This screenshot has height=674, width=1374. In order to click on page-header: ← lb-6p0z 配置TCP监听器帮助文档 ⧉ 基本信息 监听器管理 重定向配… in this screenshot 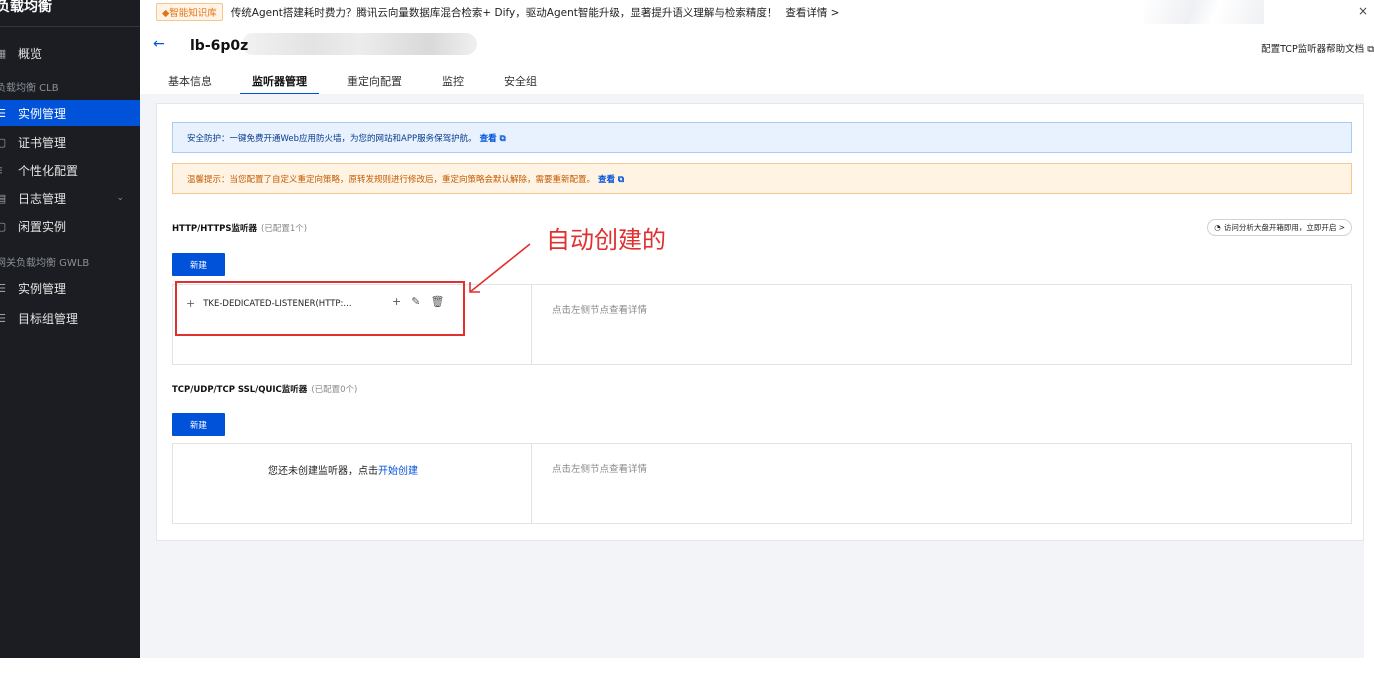, I will do `click(757, 59)`.